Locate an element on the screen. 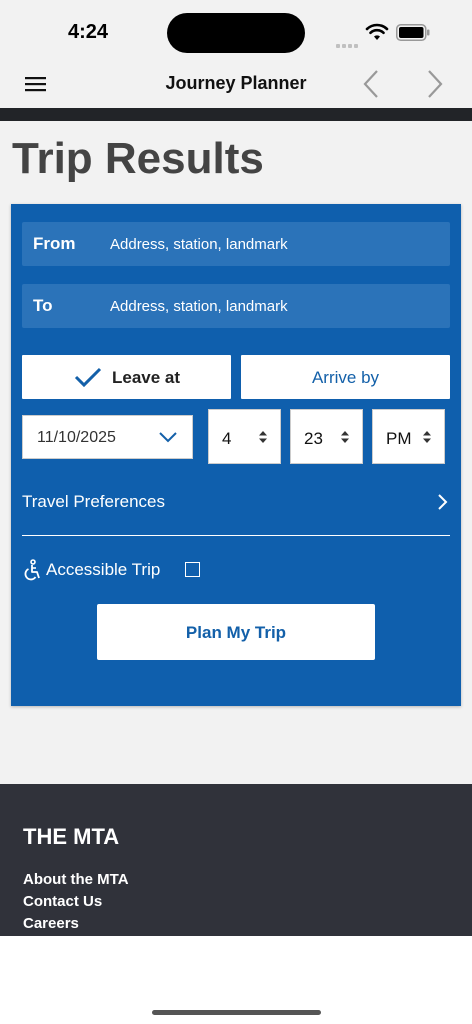  date-value: 11/10/2025 is located at coordinates (76, 437).